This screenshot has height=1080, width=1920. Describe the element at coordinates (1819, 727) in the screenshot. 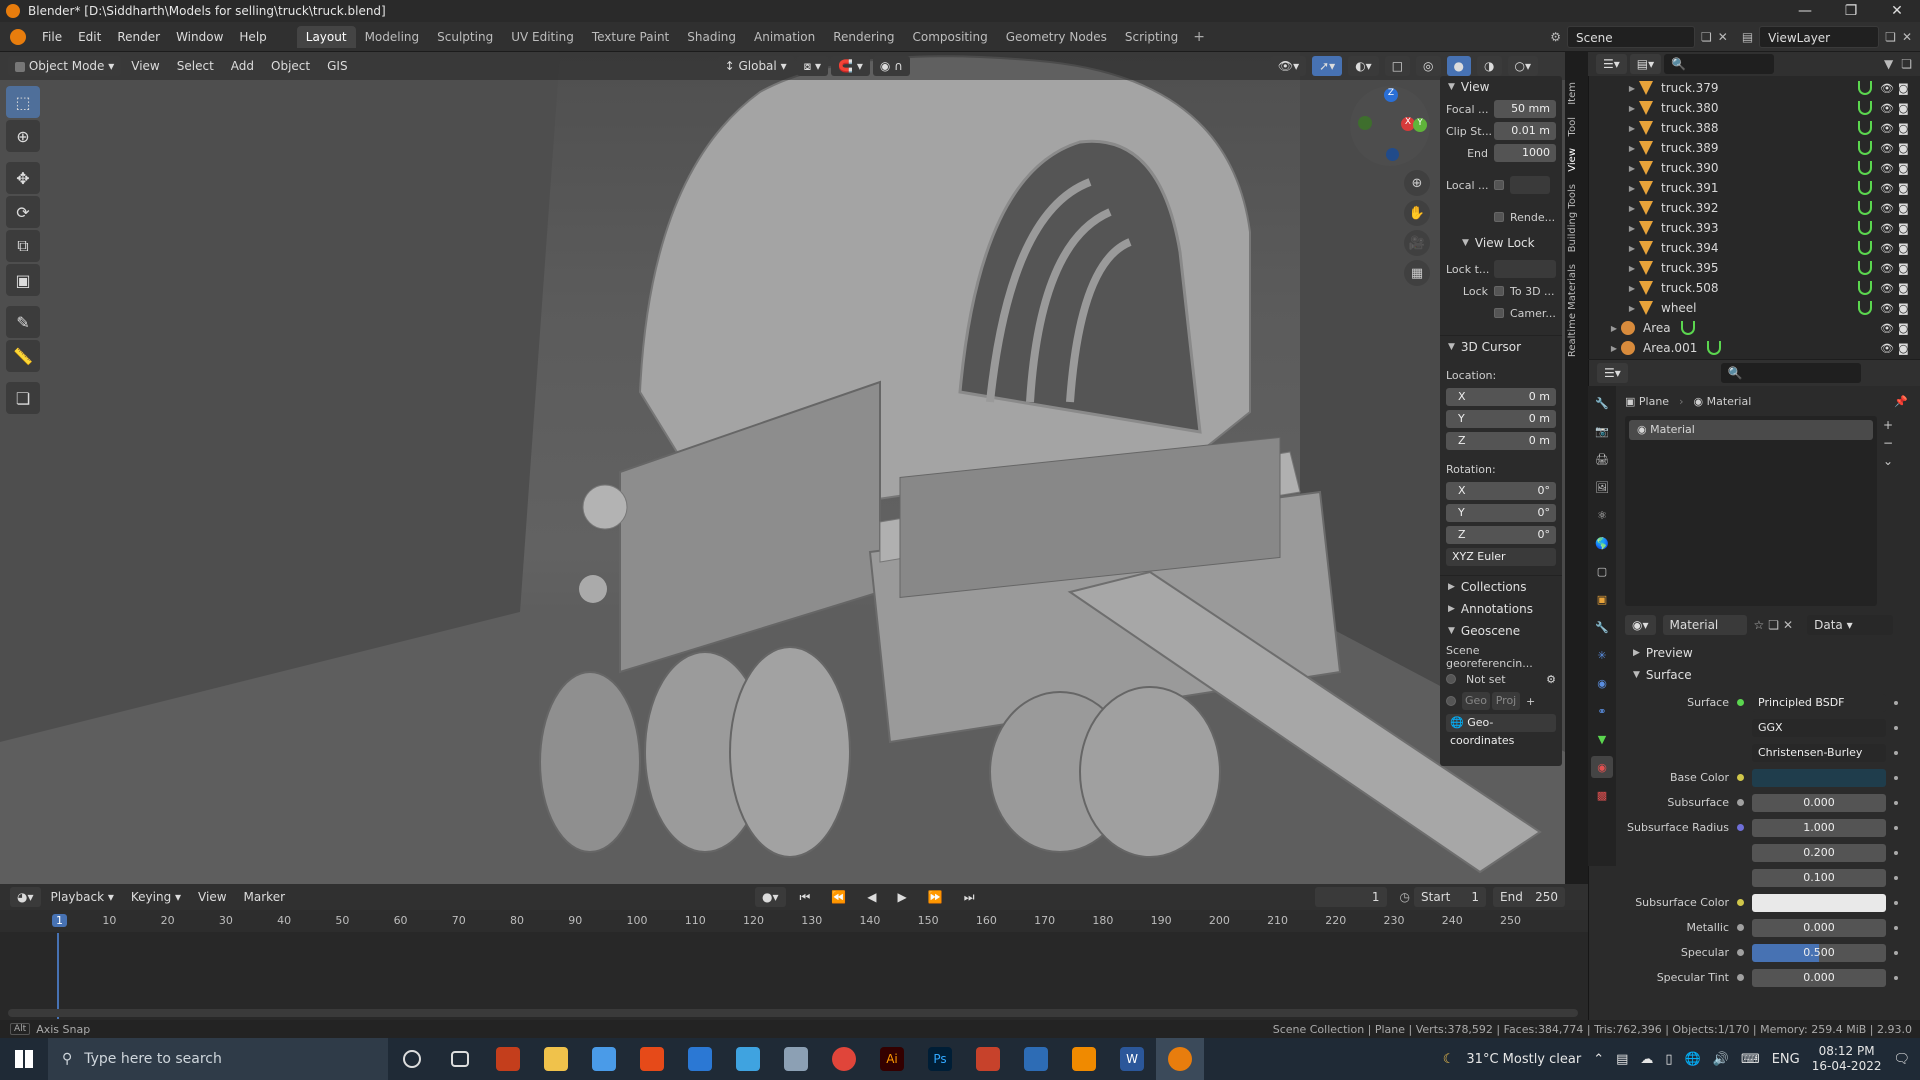

I see `property-dropdown: GGX` at that location.